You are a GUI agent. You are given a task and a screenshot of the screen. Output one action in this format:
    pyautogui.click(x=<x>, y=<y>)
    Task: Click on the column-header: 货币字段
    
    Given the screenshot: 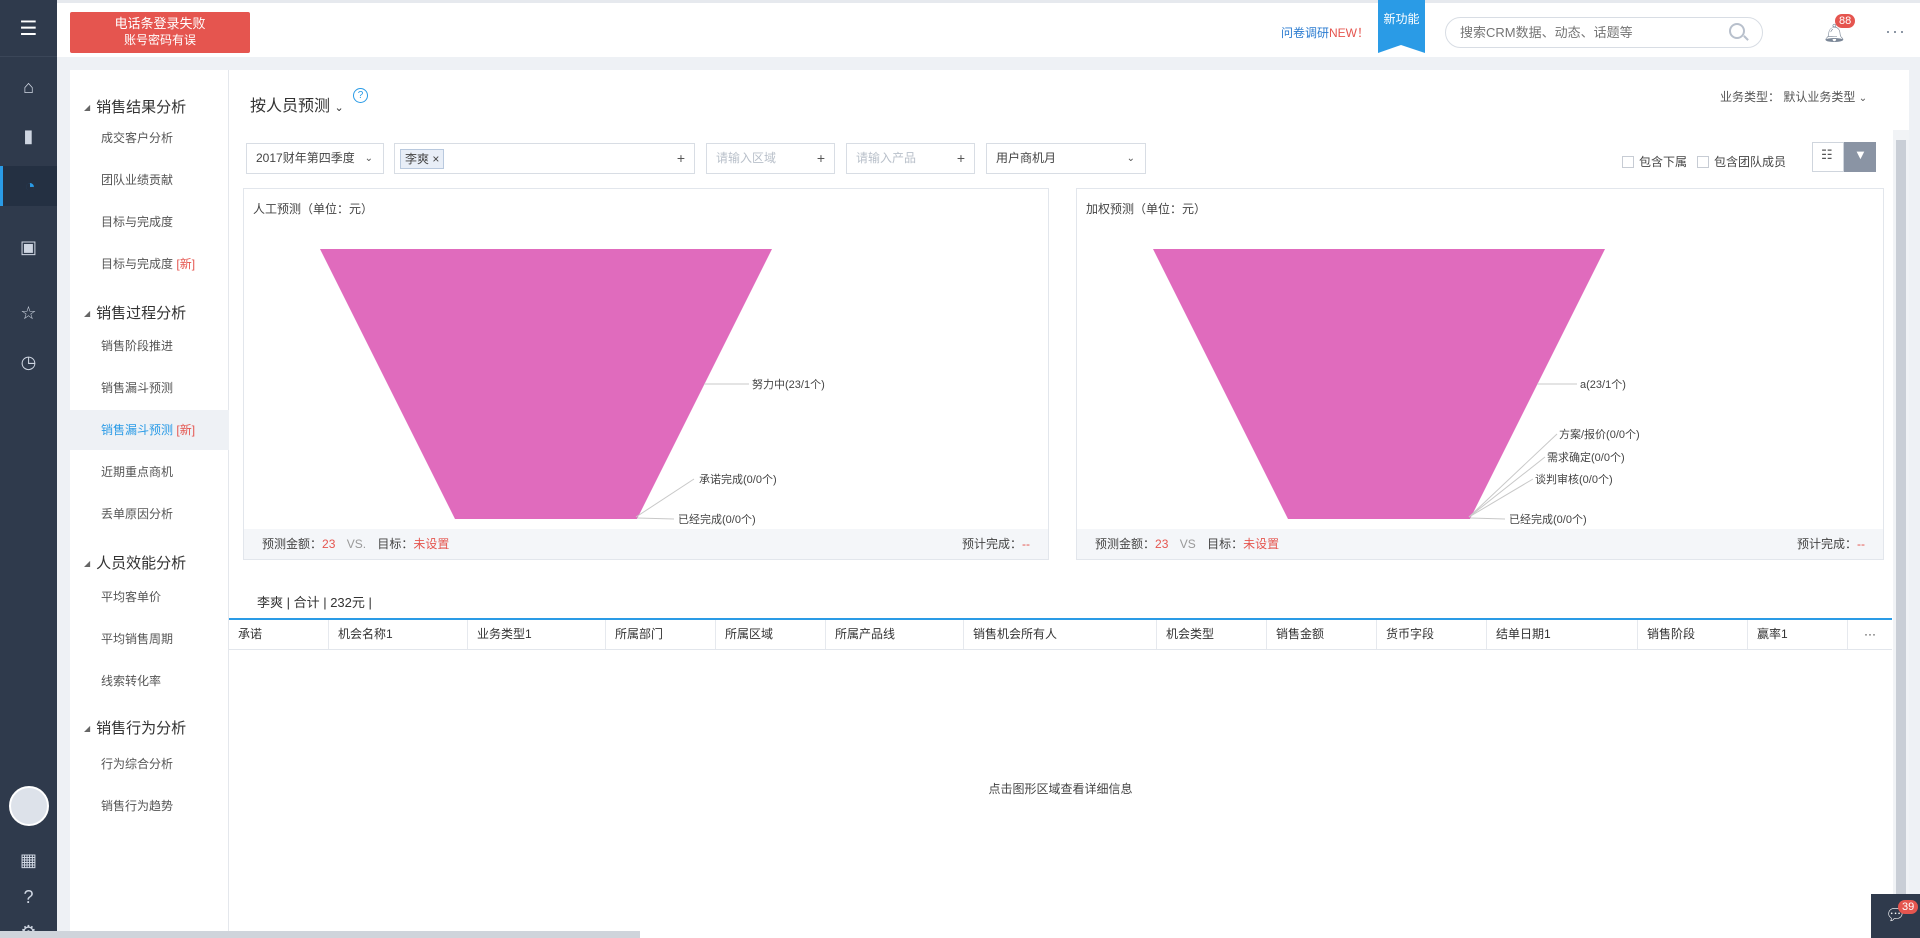 What is the action you would take?
    pyautogui.click(x=1432, y=634)
    